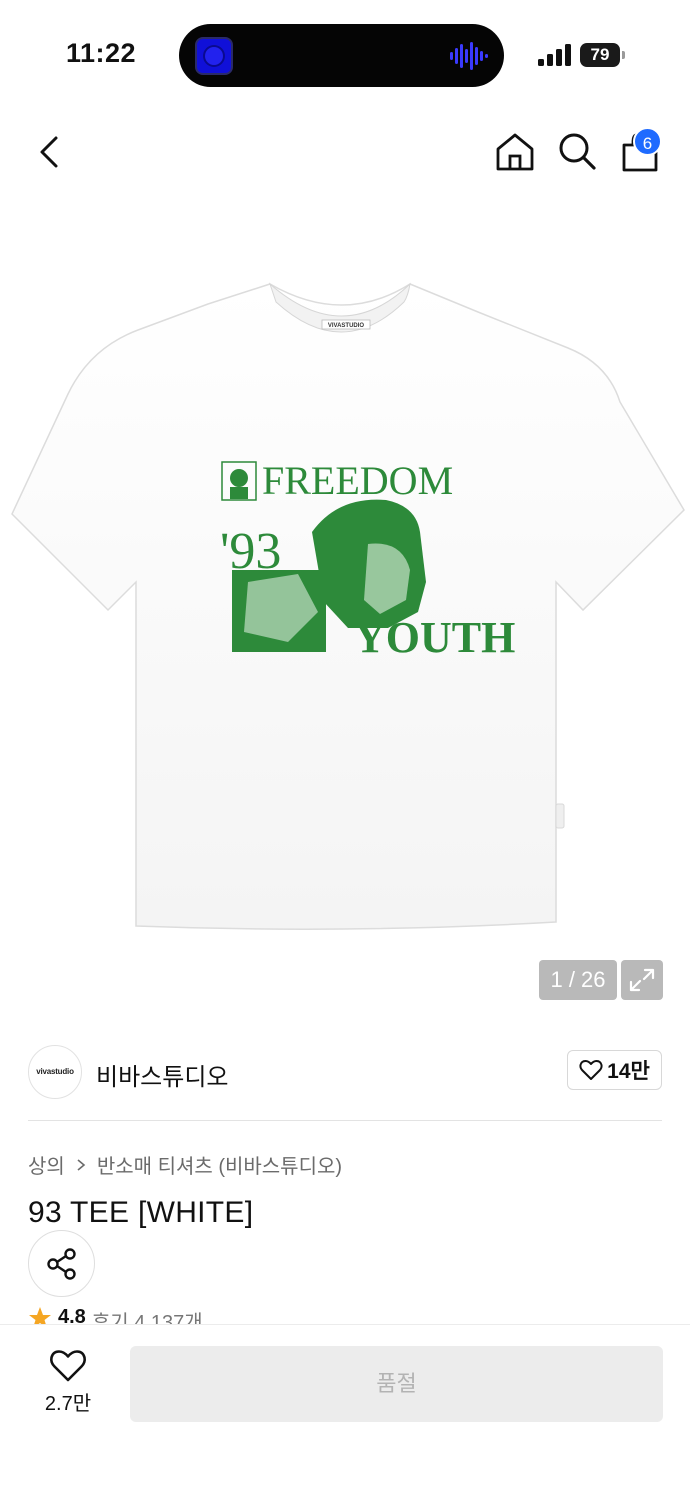 This screenshot has height=1500, width=690. I want to click on expand-icon, so click(642, 980).